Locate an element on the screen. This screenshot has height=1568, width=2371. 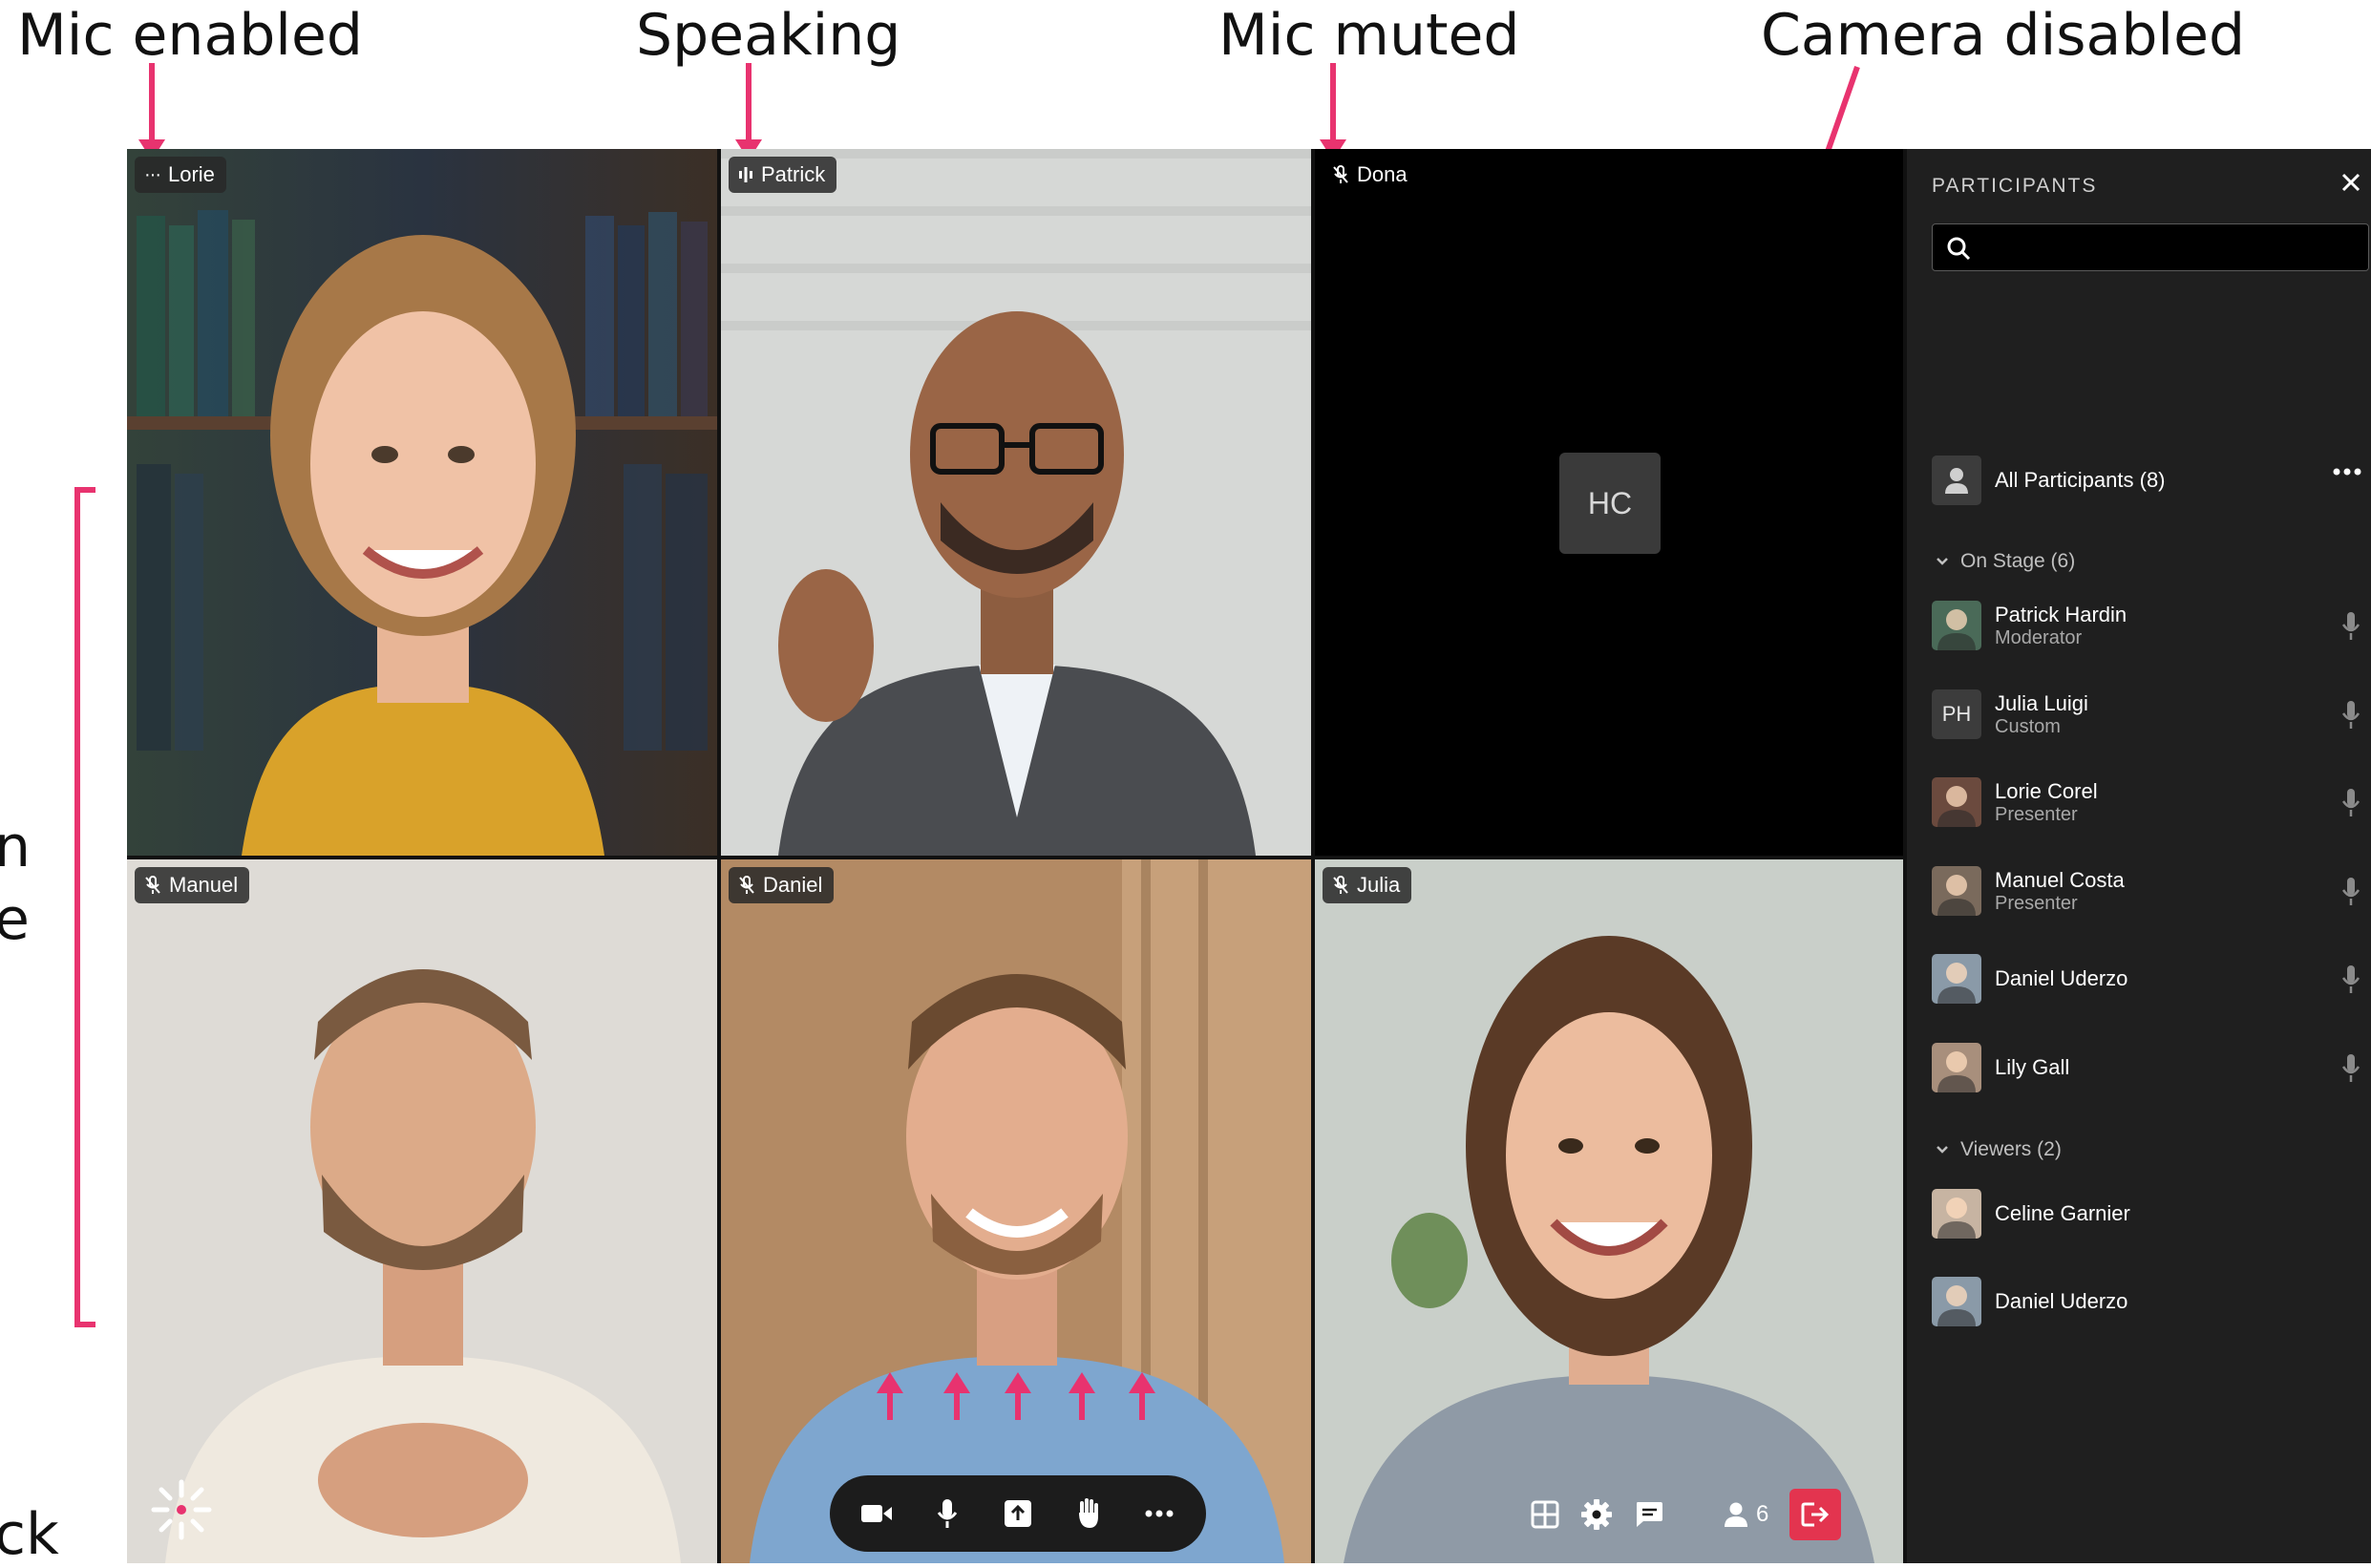
camera-button is located at coordinates (876, 1513).